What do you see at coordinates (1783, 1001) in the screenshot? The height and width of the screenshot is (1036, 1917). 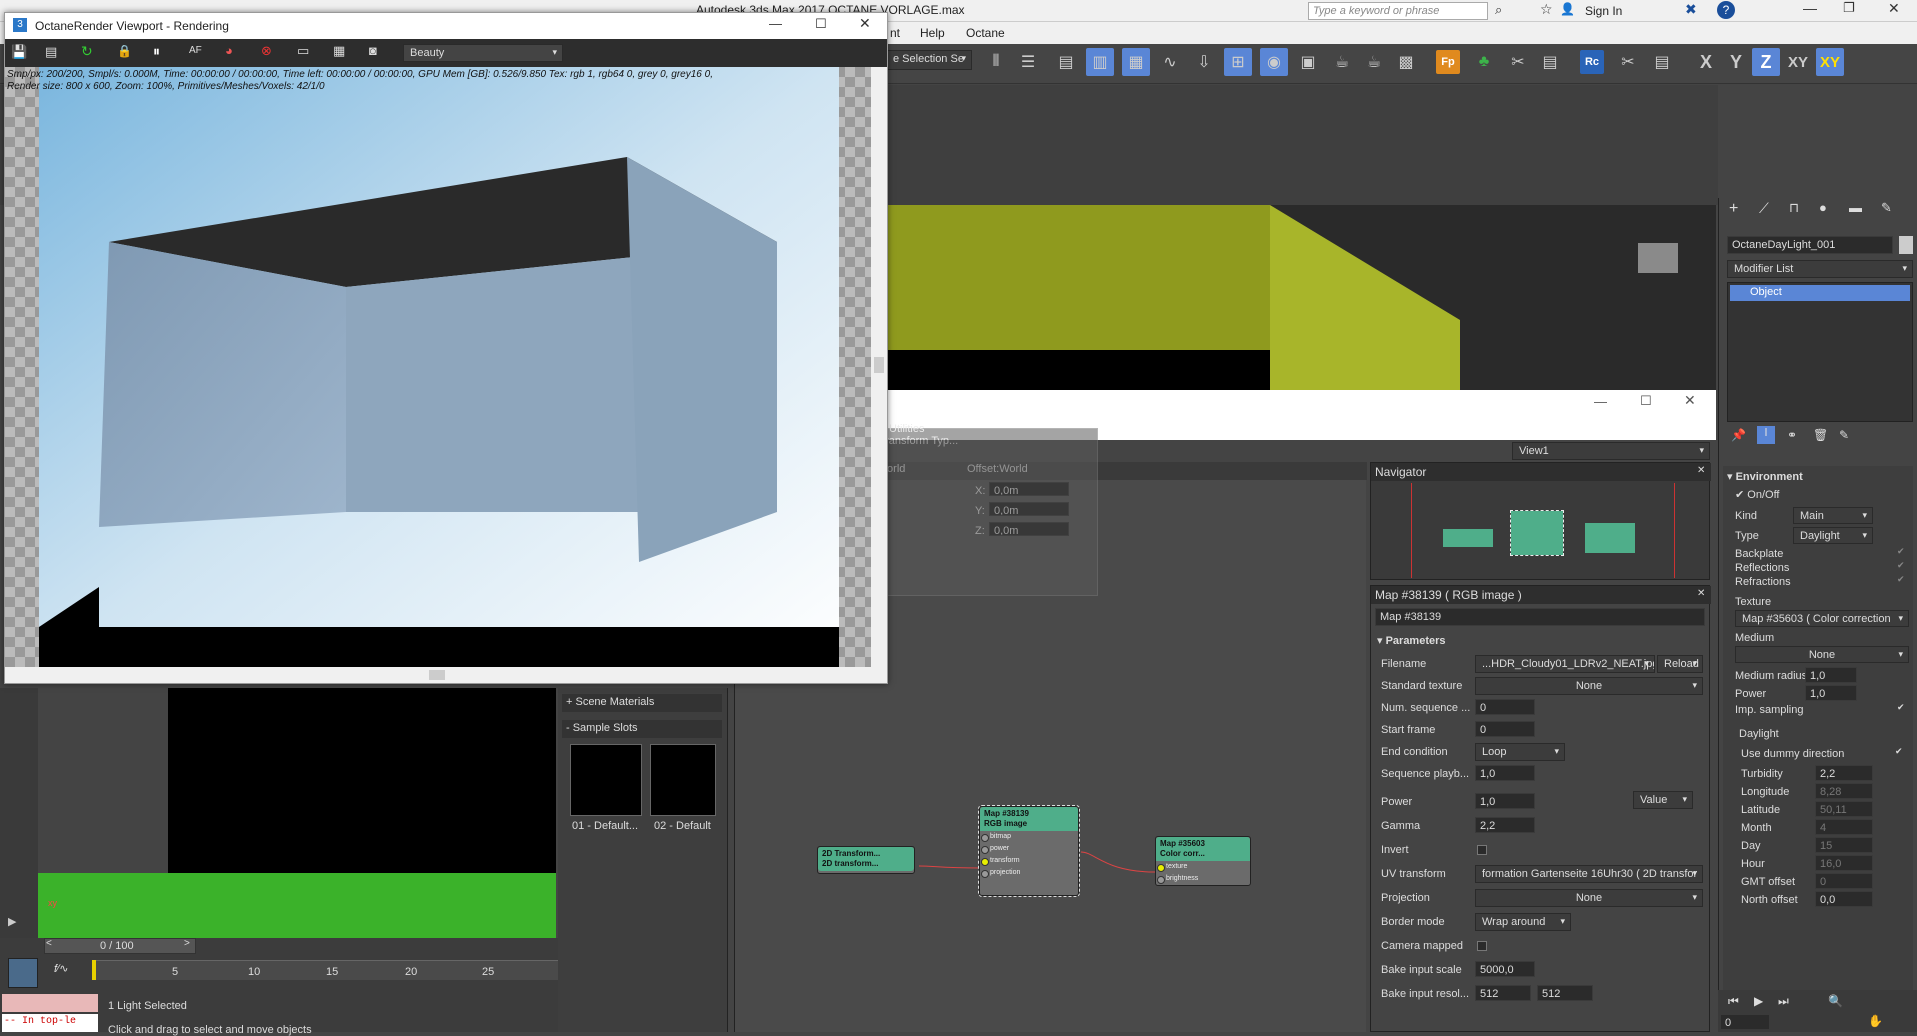 I see `next-frame-icon: ⏭` at bounding box center [1783, 1001].